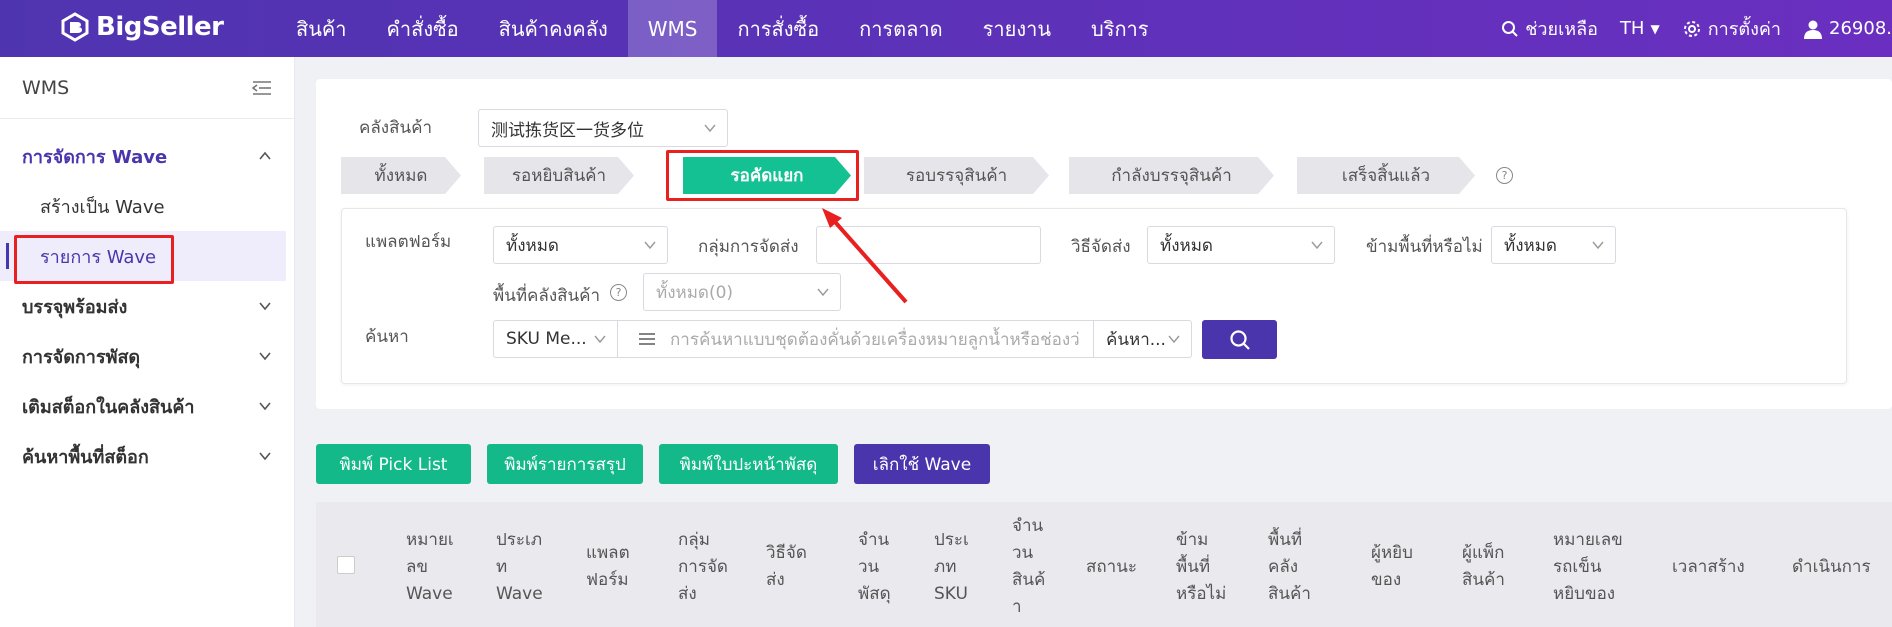 The width and height of the screenshot is (1892, 627). What do you see at coordinates (1584, 593) in the screenshot?
I see `column-header-line: หยิบของ` at bounding box center [1584, 593].